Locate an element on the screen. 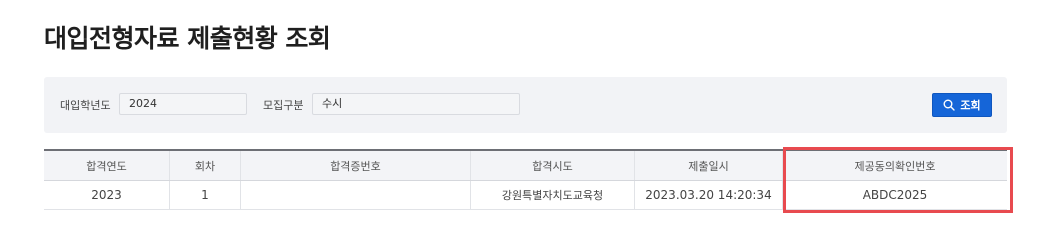 This screenshot has width=1043, height=240. header-submit-datetime: 제출일시 is located at coordinates (709, 165).